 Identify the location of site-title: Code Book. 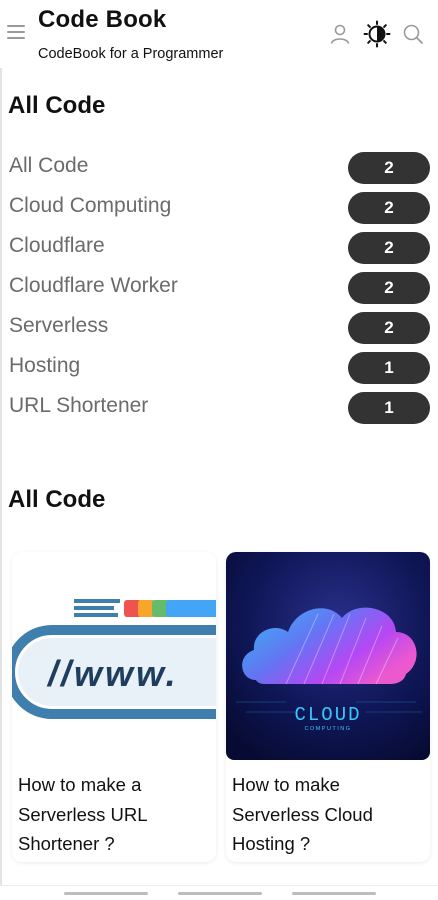
(102, 20).